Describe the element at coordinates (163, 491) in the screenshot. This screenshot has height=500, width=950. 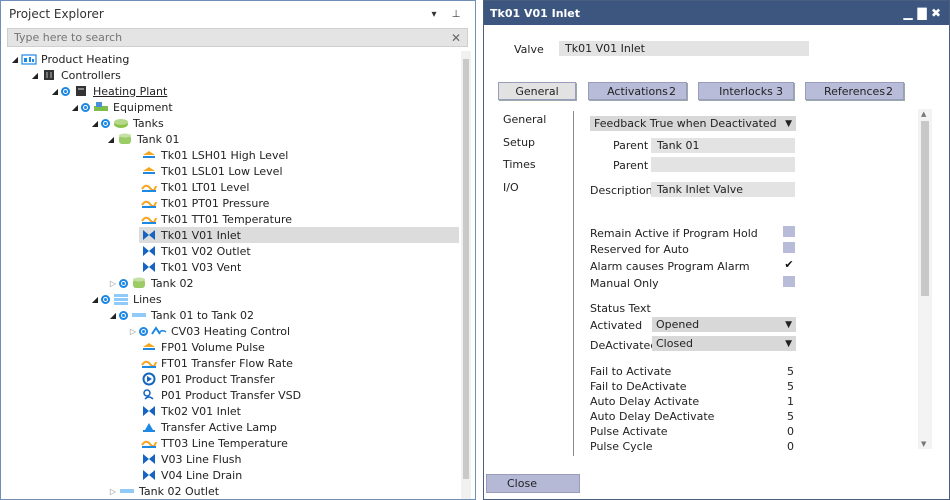
I see `tree-node-tank02-outlet: ▷ Tank 02 Outlet` at that location.